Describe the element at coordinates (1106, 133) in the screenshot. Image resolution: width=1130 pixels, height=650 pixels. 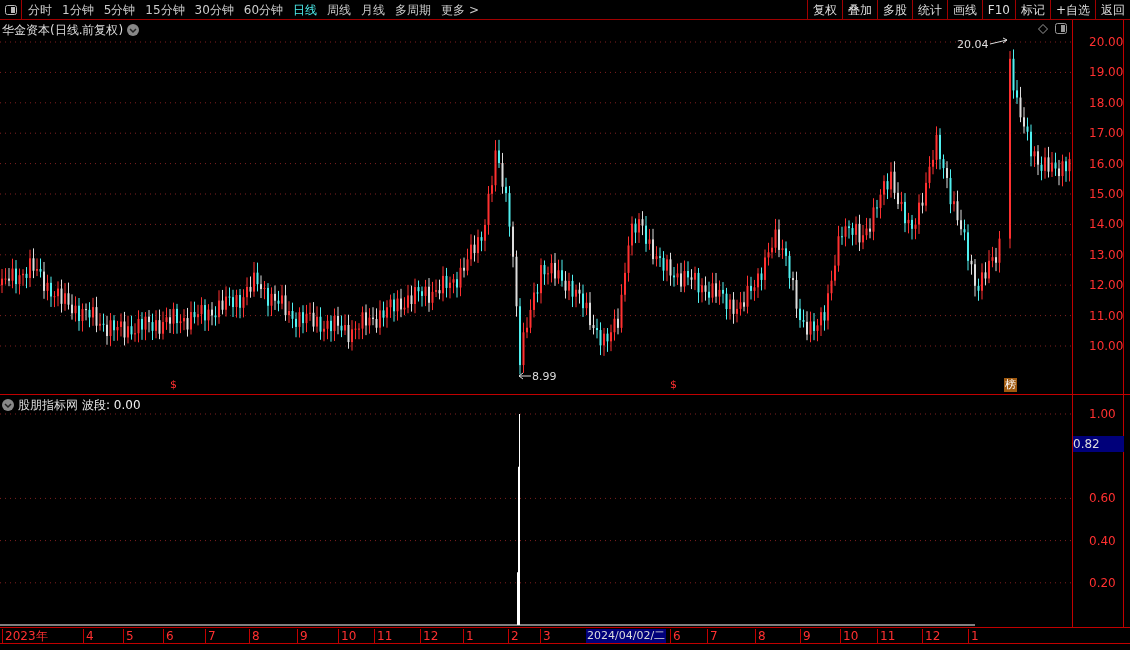
I see `axis-label: 17.00` at that location.